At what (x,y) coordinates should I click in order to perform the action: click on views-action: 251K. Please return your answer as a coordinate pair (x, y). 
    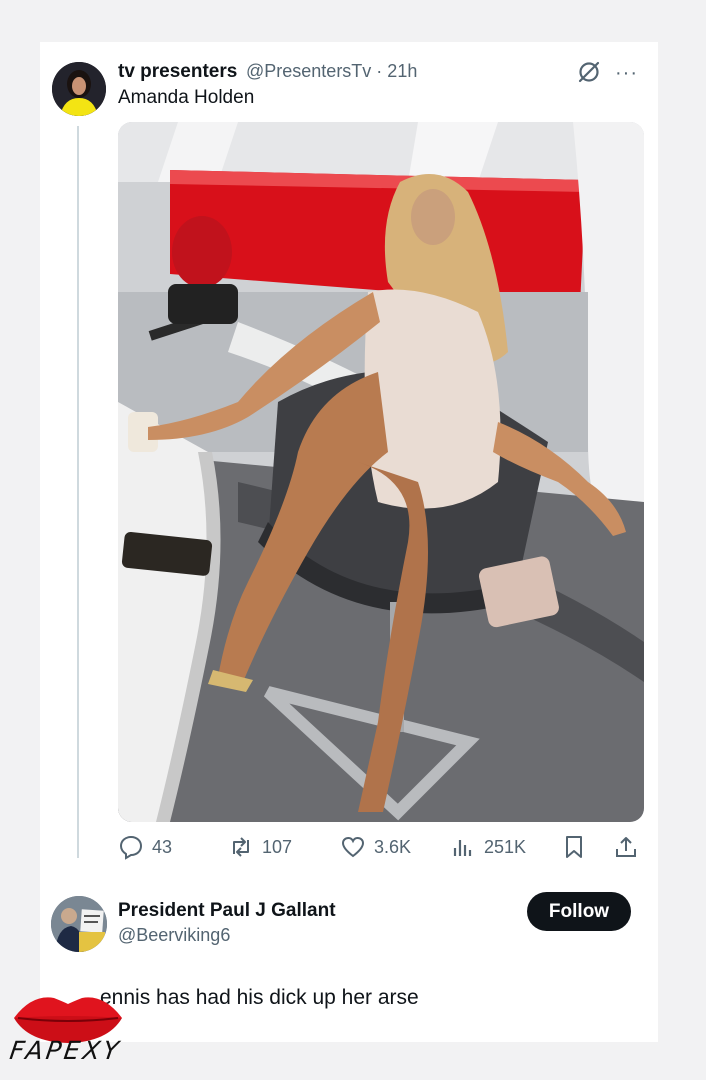
    Looking at the image, I should click on (488, 847).